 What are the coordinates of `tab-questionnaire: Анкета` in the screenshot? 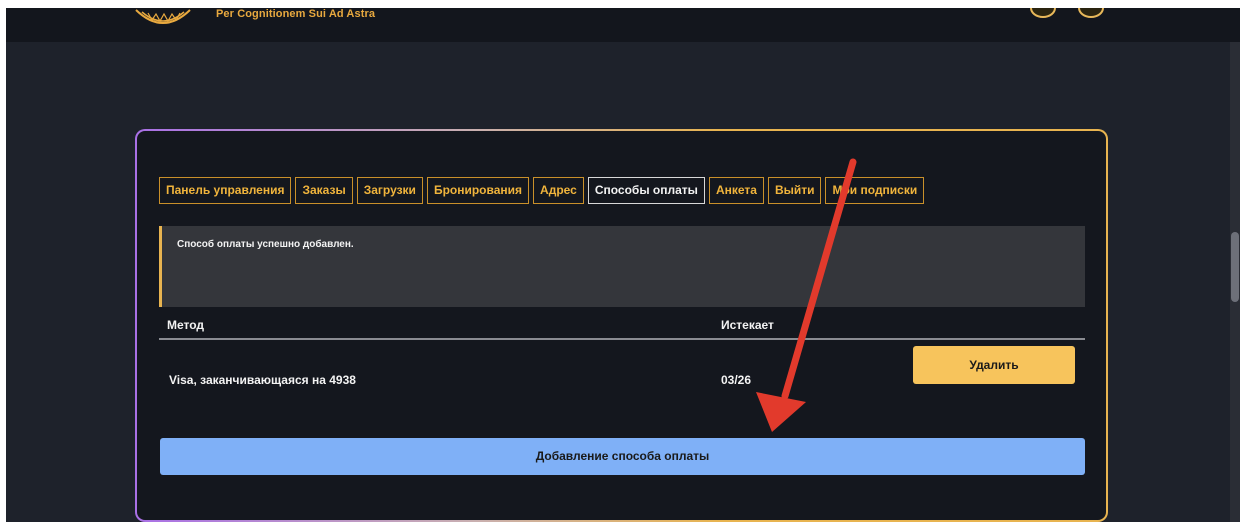 It's located at (736, 190).